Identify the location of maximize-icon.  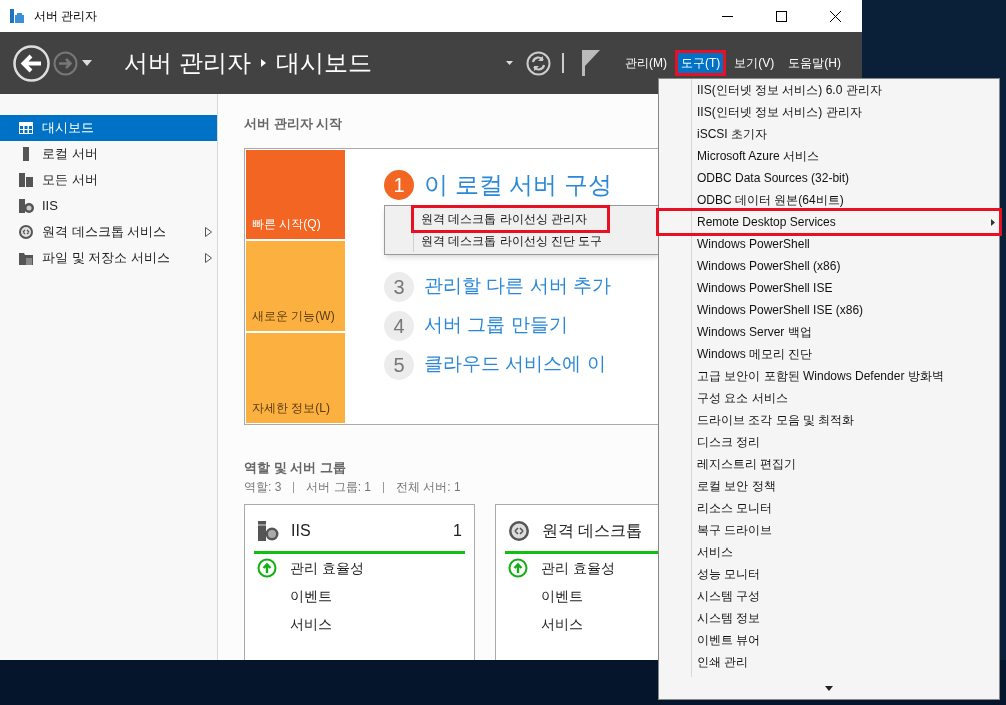
(781, 16).